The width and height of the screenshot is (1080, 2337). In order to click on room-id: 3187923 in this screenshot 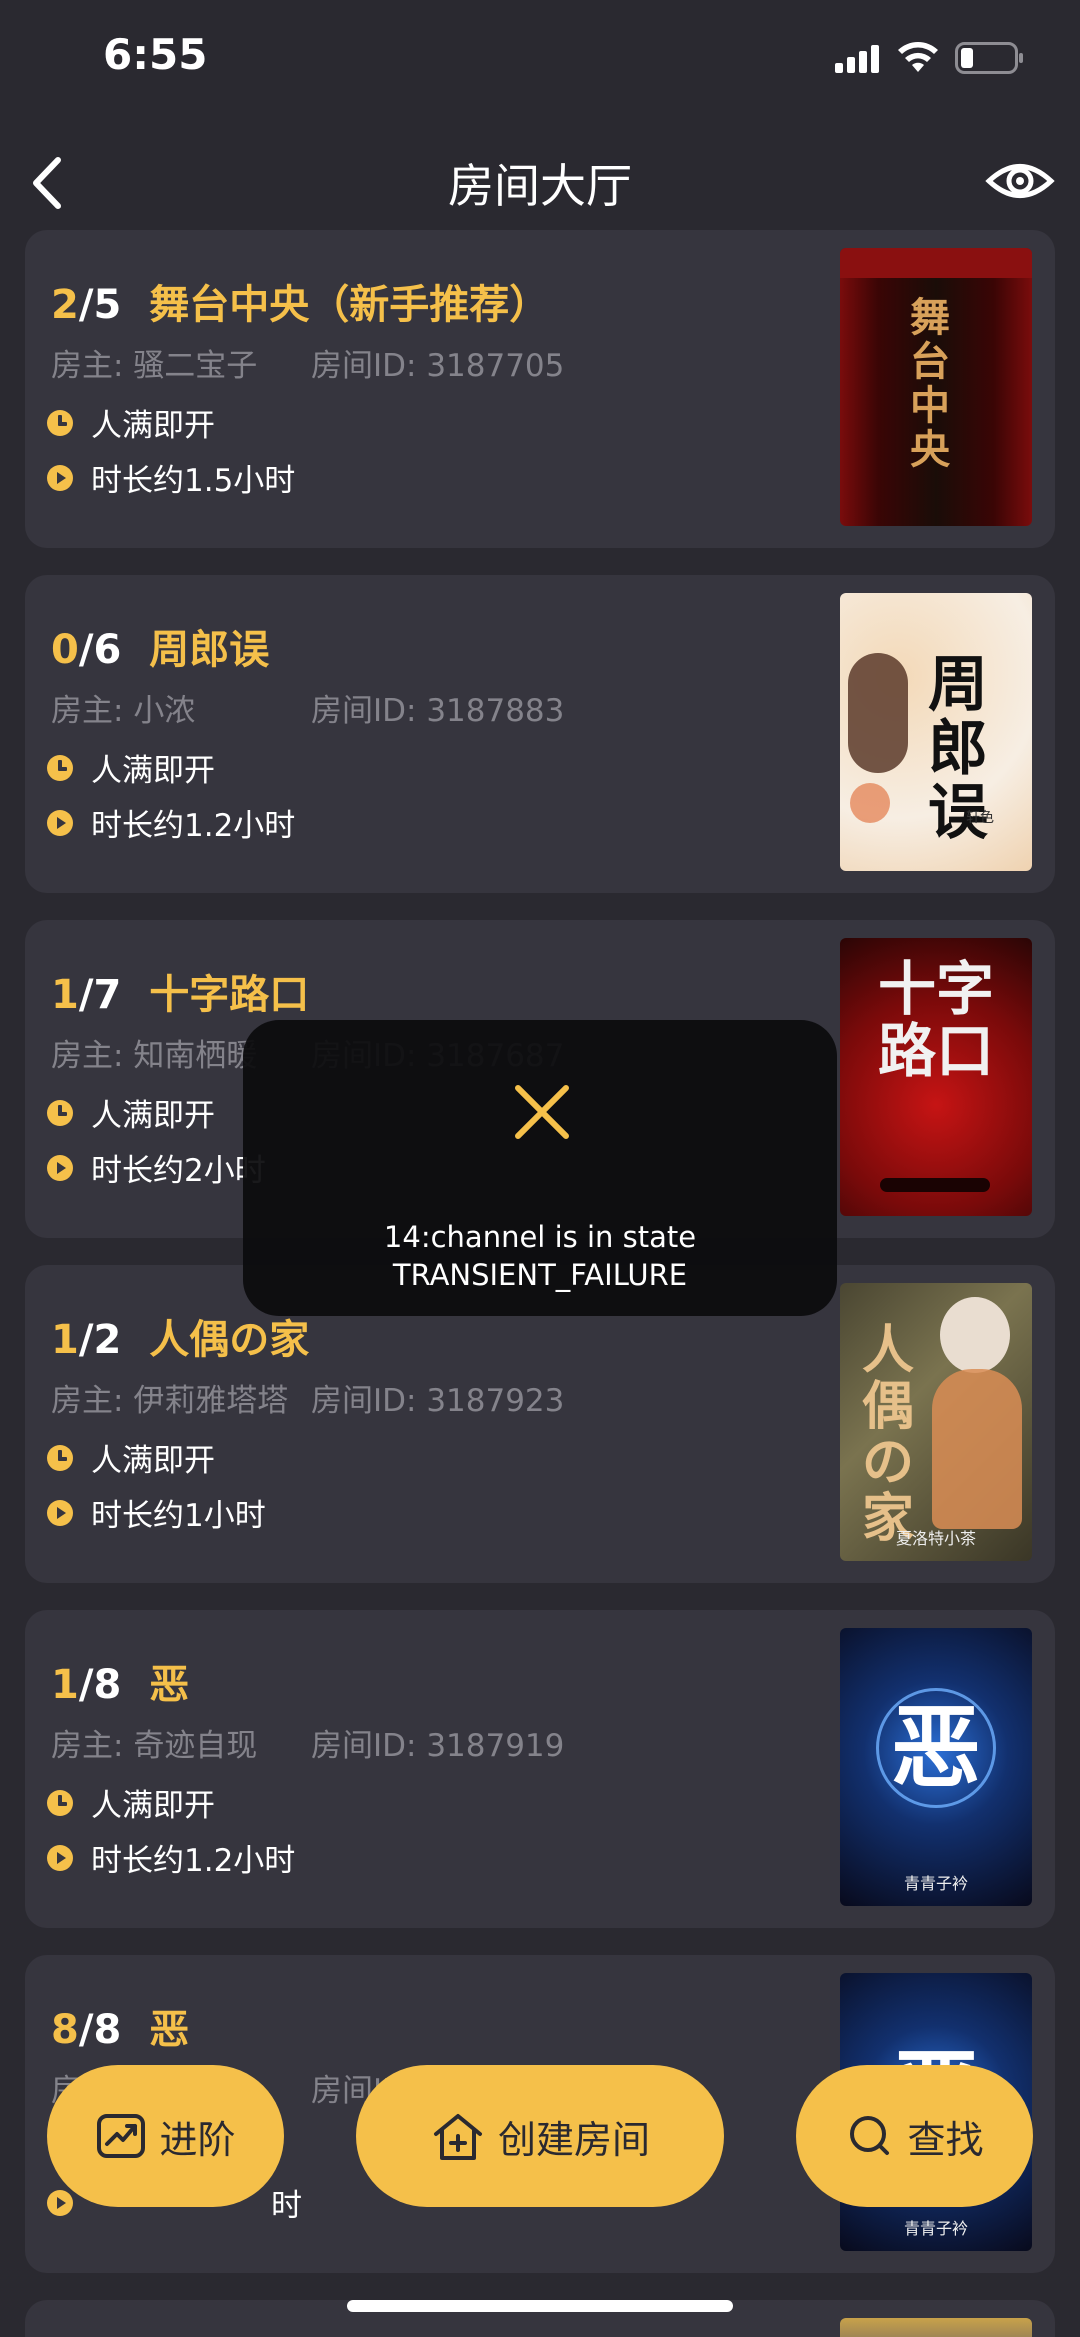, I will do `click(495, 1401)`.